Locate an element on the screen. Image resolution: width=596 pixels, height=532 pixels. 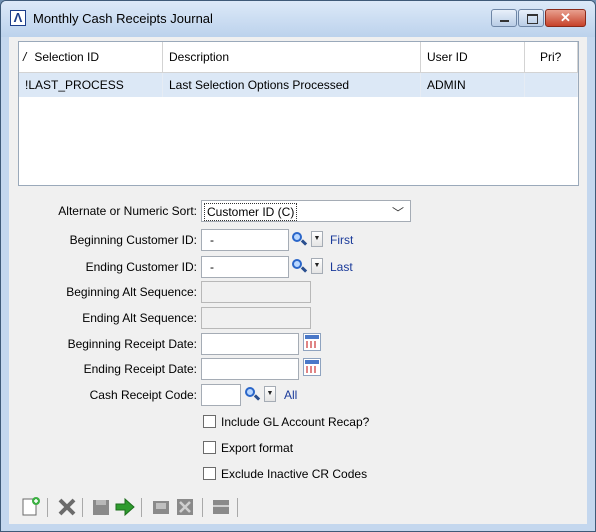
print-icon is located at coordinates (161, 507).